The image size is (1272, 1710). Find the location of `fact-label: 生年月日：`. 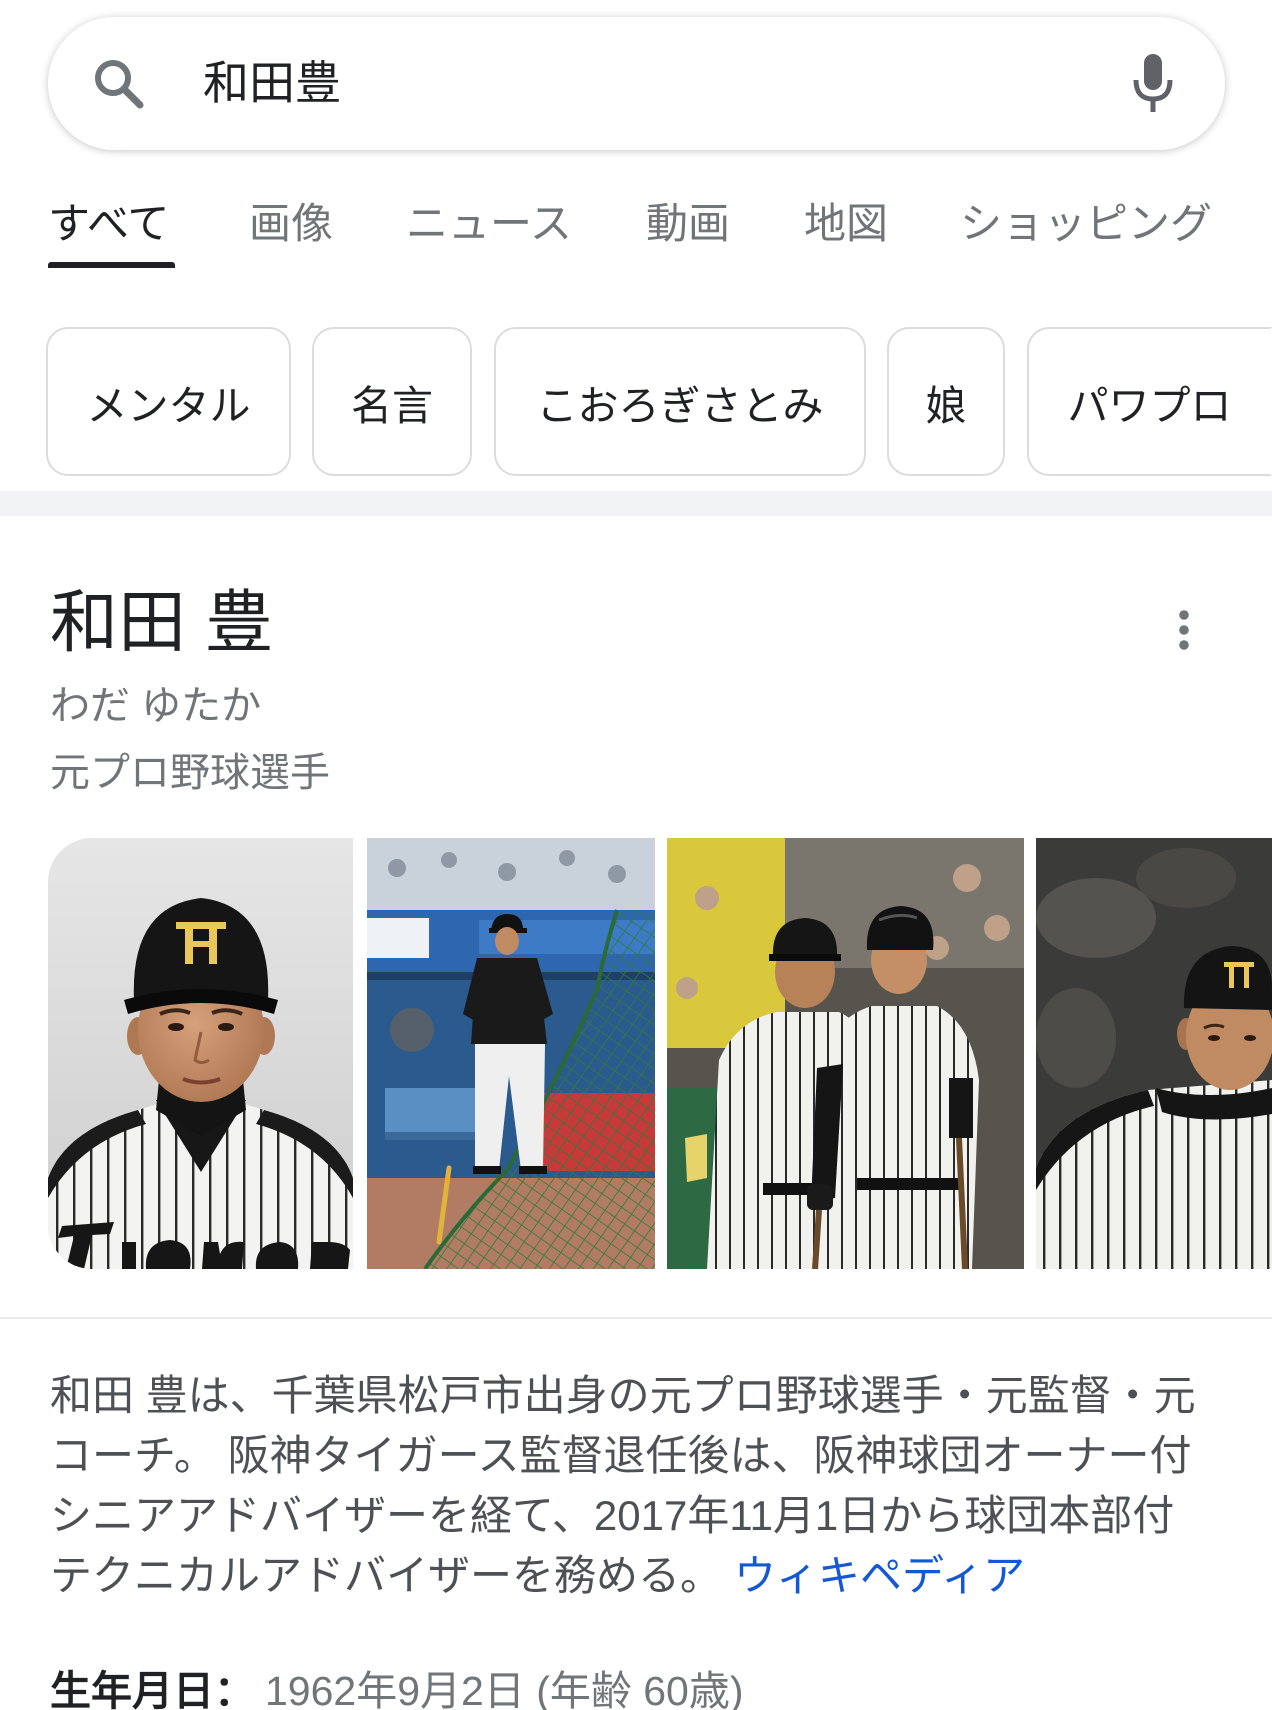

fact-label: 生年月日： is located at coordinates (152, 1689).